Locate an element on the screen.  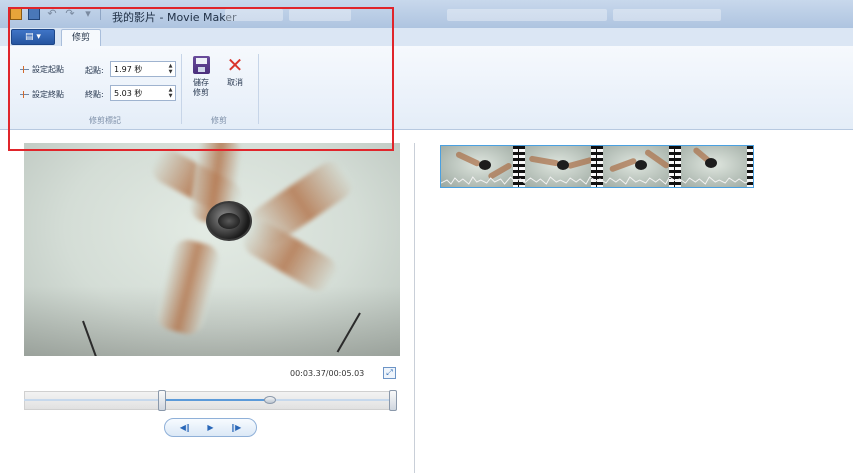
set-start-label: 設定起點 is located at coordinates (48, 69).